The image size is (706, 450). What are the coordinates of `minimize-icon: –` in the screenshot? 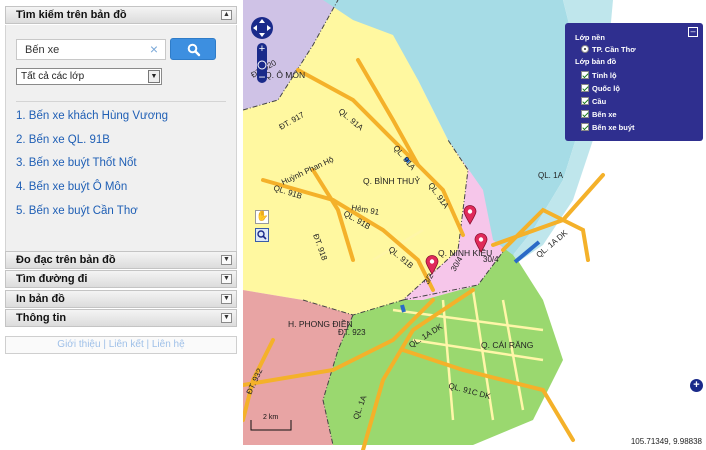 It's located at (693, 32).